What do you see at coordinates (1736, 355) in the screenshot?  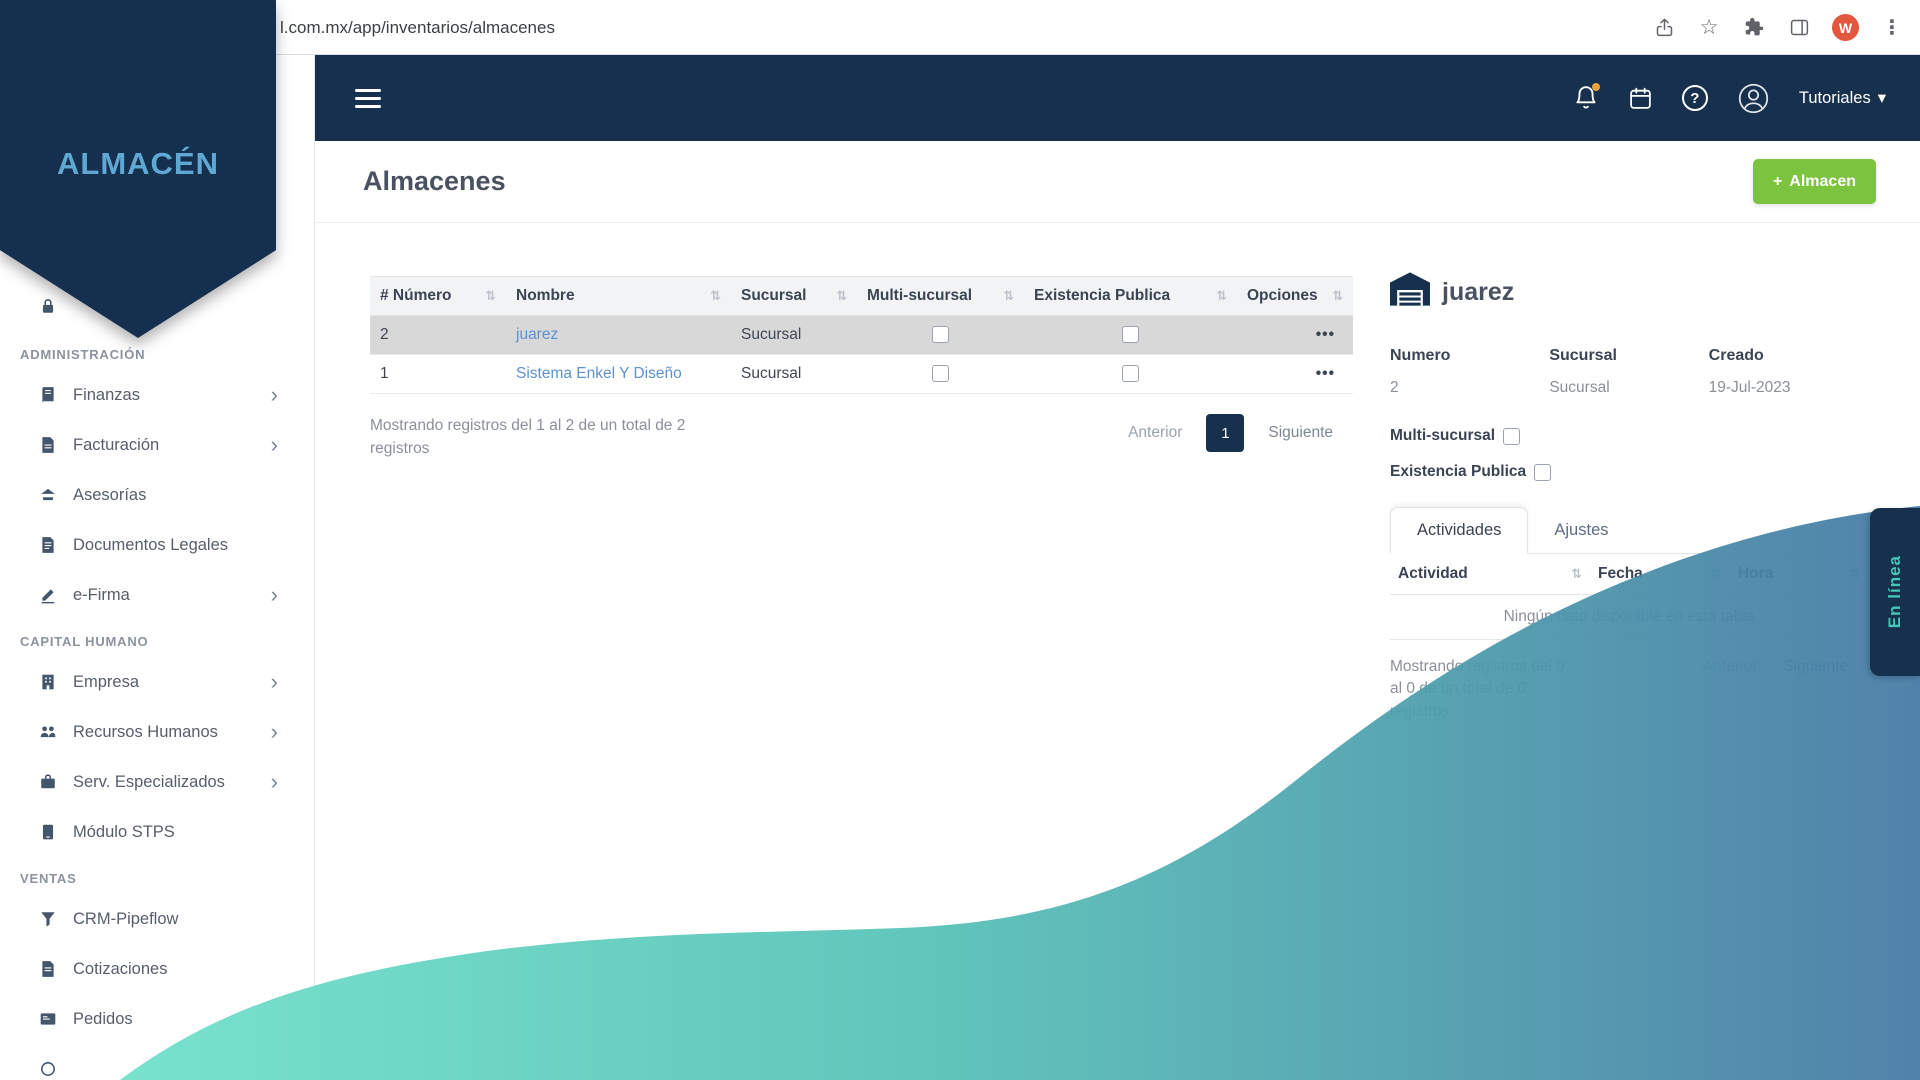 I see `field-label-creado: Creado` at bounding box center [1736, 355].